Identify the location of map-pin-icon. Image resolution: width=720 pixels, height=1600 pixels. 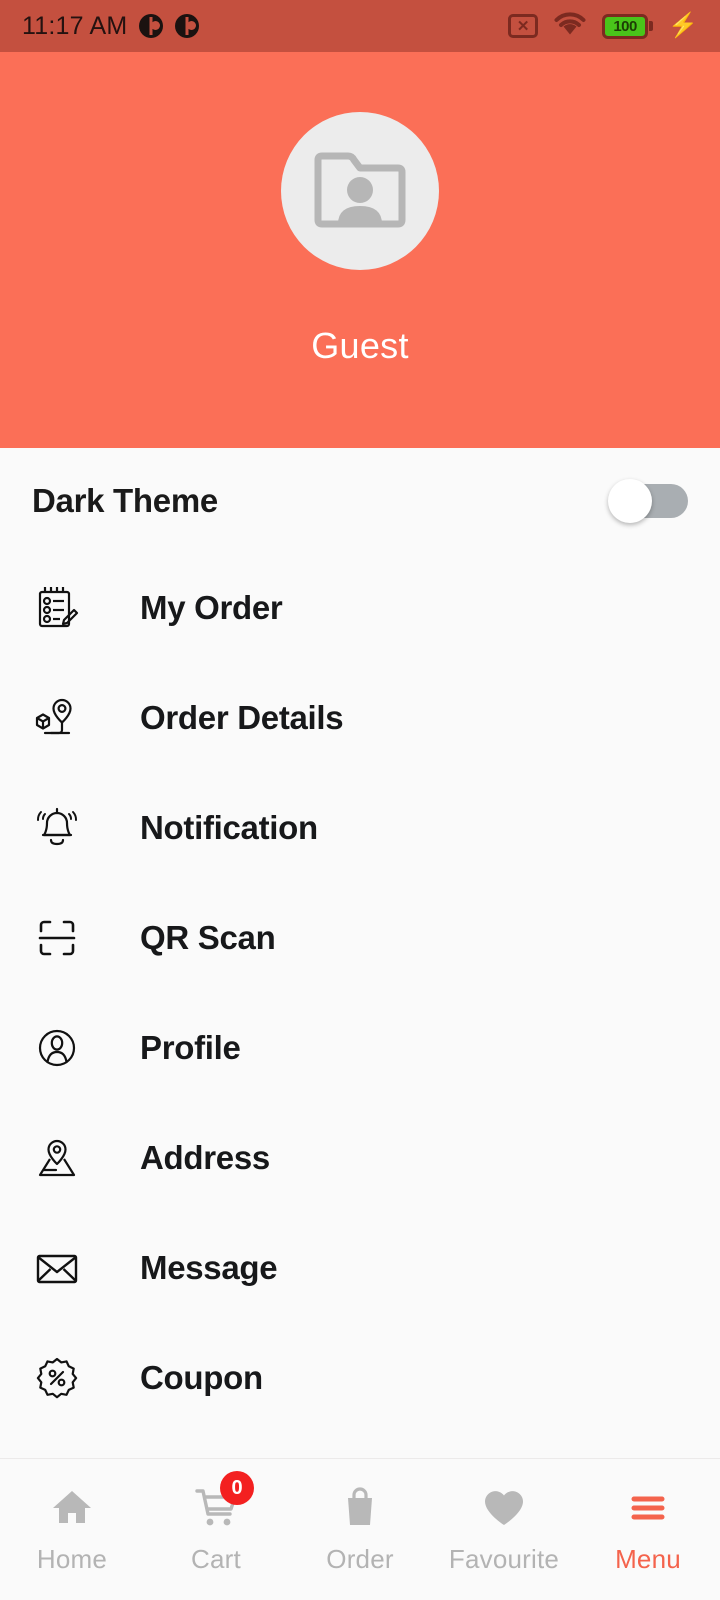
(57, 1158).